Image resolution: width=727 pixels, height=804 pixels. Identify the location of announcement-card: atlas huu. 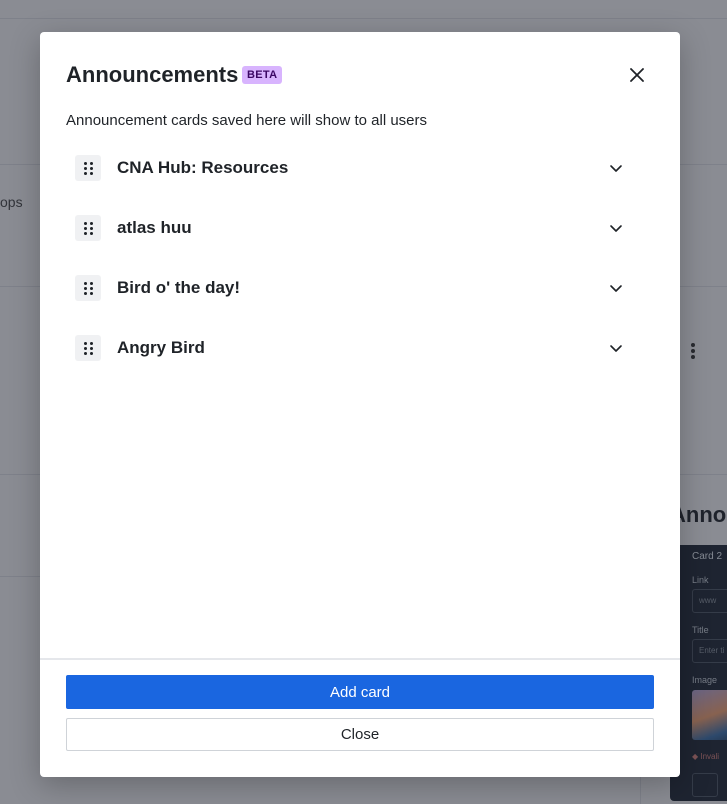
(351, 234).